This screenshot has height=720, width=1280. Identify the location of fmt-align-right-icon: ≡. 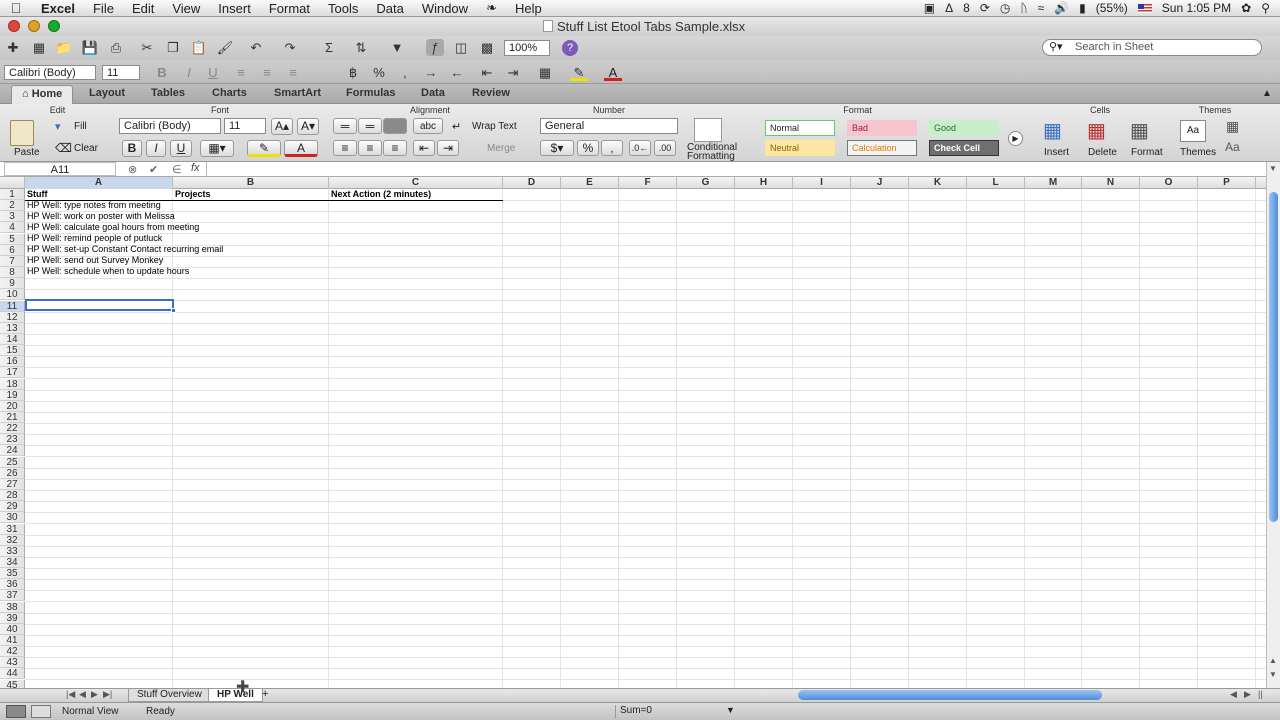
(293, 72).